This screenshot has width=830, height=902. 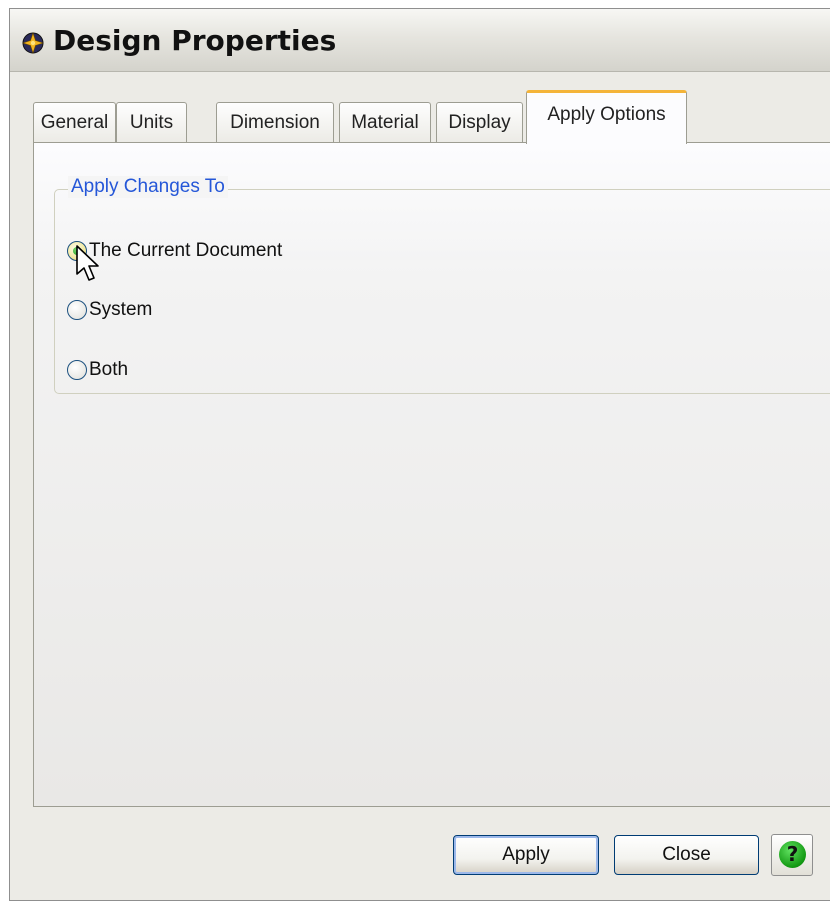 I want to click on tab-general: General, so click(x=74, y=122).